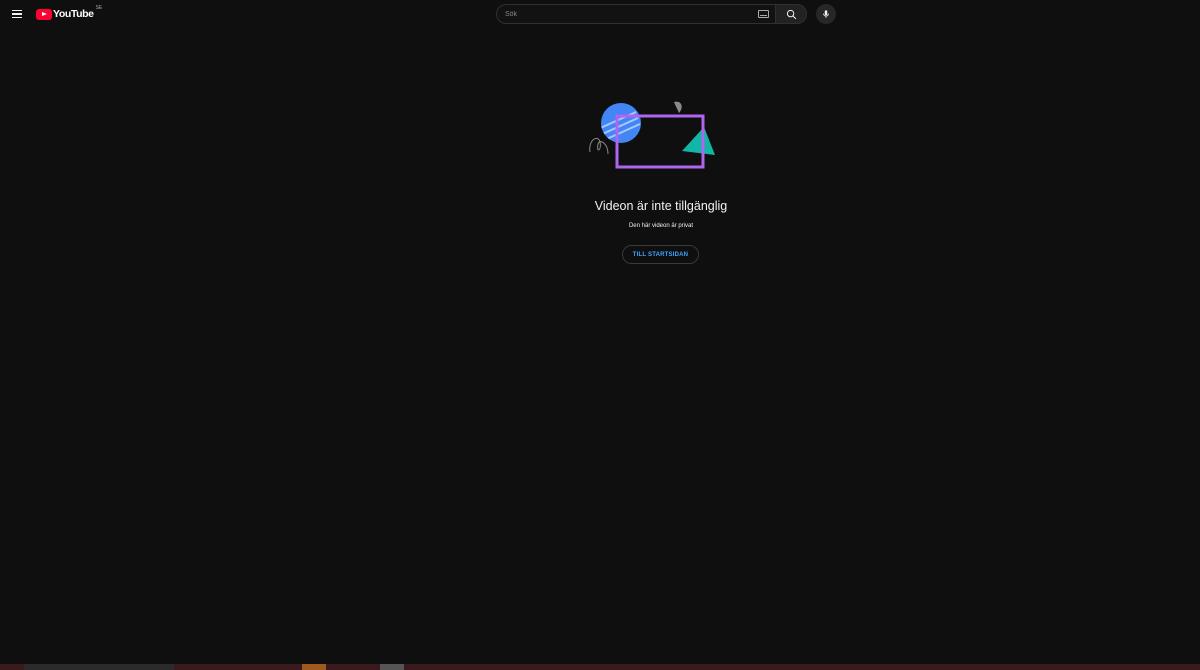 Image resolution: width=1200 pixels, height=670 pixels. I want to click on hamburger-menu-icon, so click(17, 14).